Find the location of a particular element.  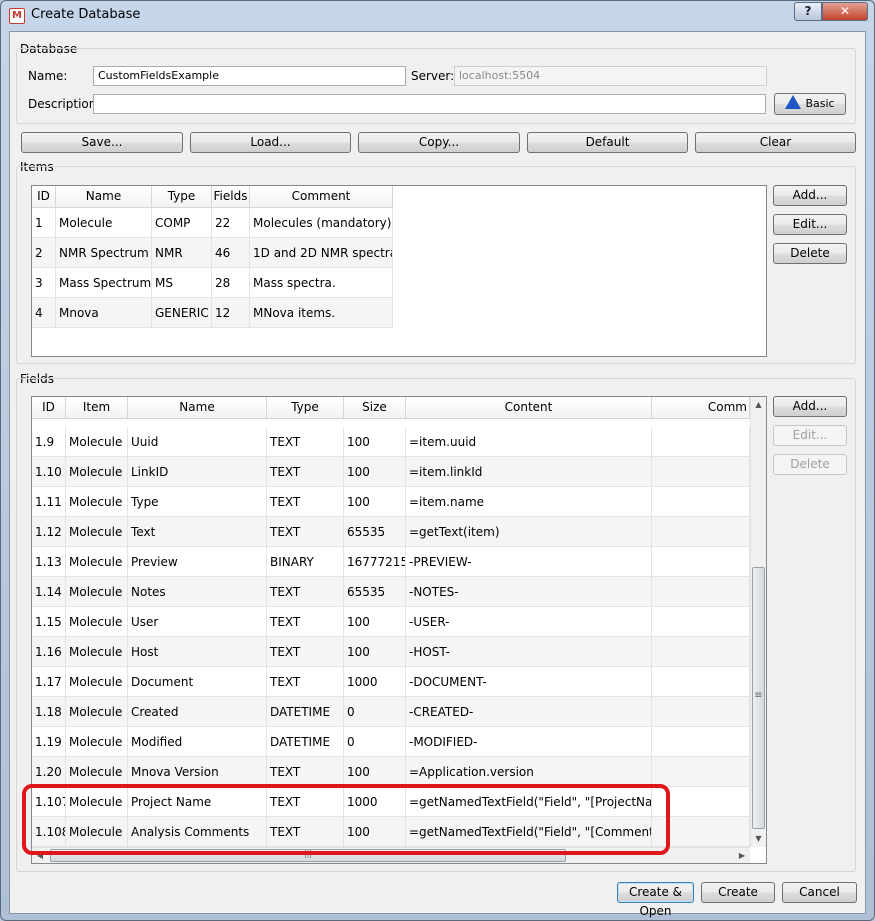

field-id: 1.10 is located at coordinates (49, 472).